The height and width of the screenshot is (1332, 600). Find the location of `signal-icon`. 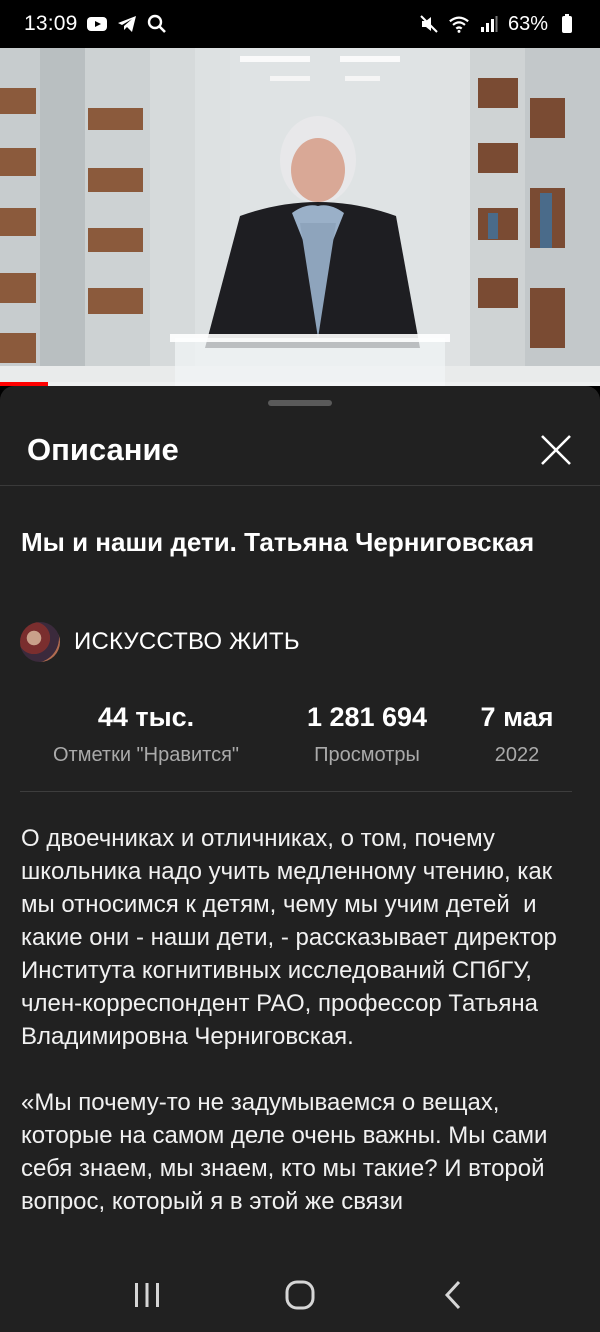

signal-icon is located at coordinates (489, 24).